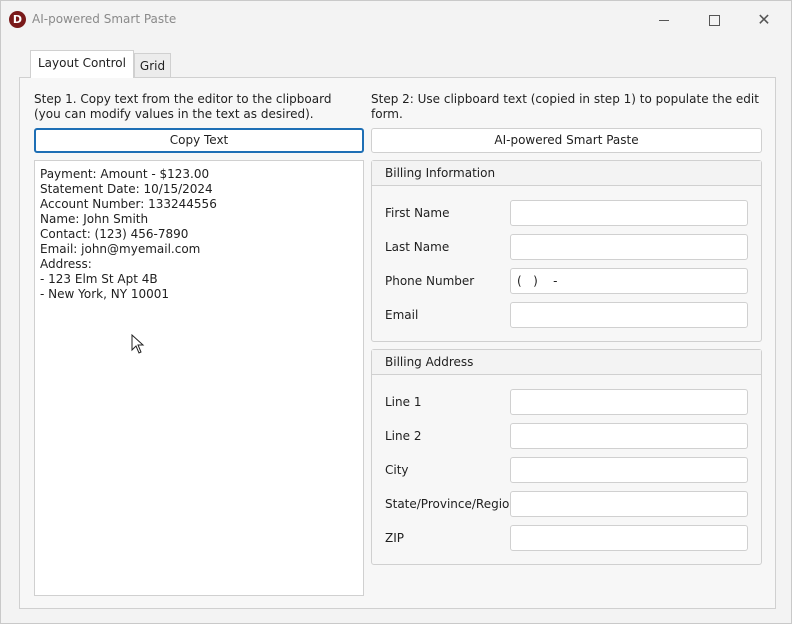 The width and height of the screenshot is (792, 624). Describe the element at coordinates (451, 504) in the screenshot. I see `state-label: State/Province/Region` at that location.